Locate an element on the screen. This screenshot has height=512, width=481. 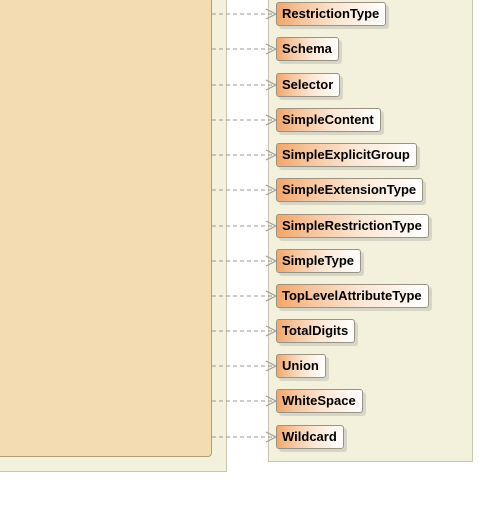
class-node-simpleexplicitgroup: SimpleExplicitGroup is located at coordinates (346, 155).